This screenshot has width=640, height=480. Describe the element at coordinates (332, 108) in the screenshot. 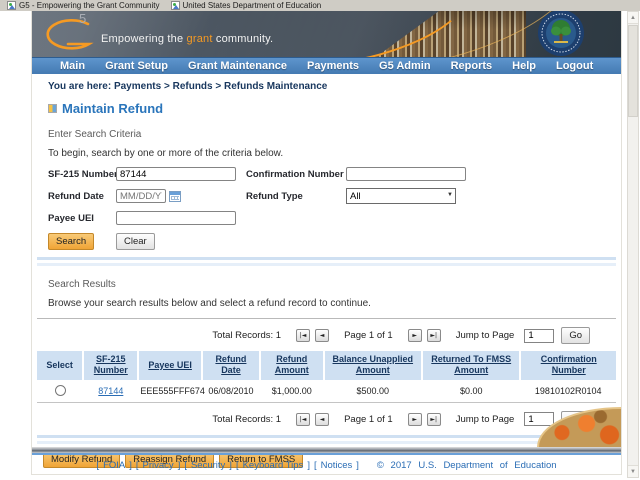

I see `page-title-row: Maintain Refund` at that location.